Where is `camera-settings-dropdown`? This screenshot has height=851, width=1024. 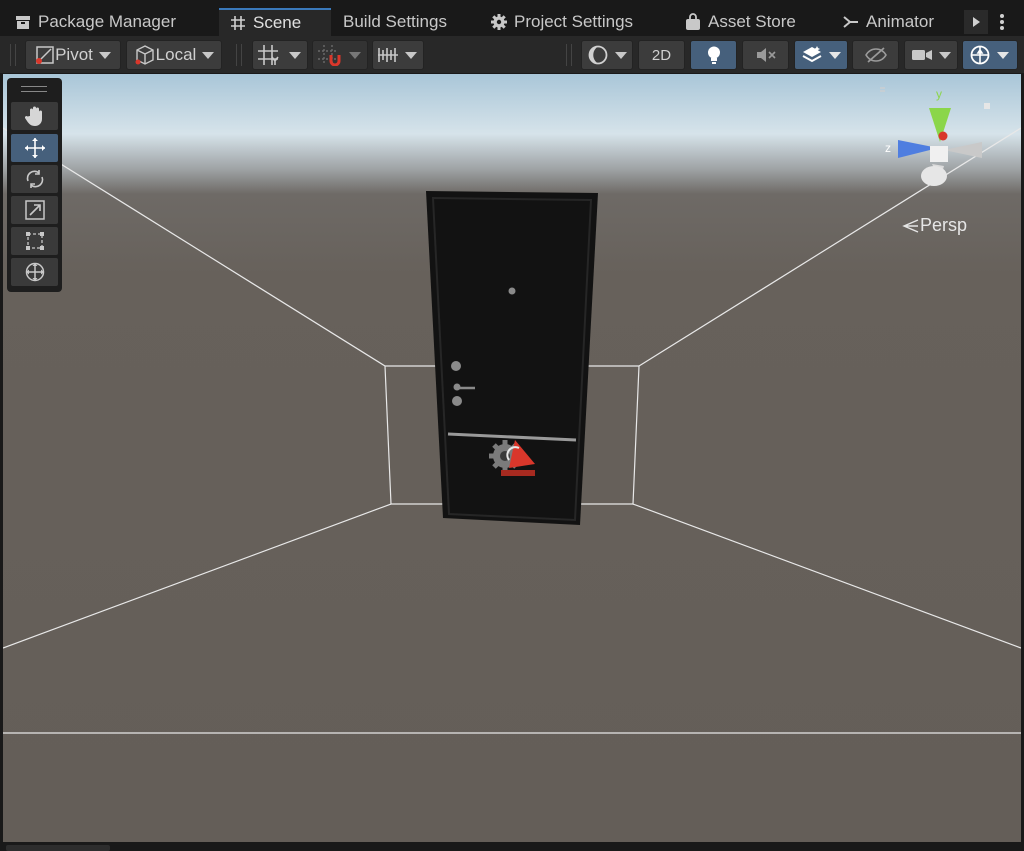 camera-settings-dropdown is located at coordinates (931, 55).